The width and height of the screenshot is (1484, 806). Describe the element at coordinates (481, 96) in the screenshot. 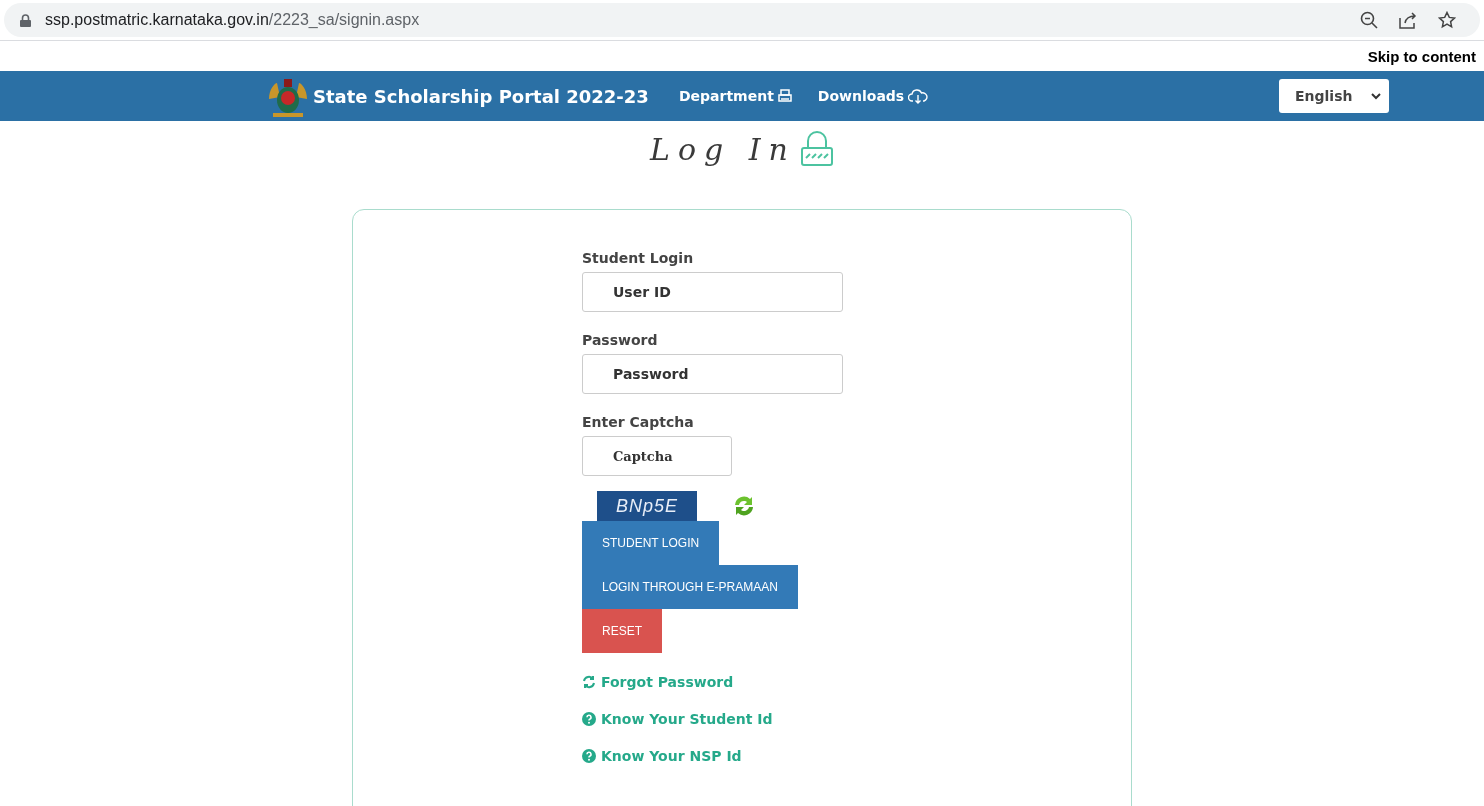

I see `portal-title: State Scholarship Portal 2022-23` at that location.